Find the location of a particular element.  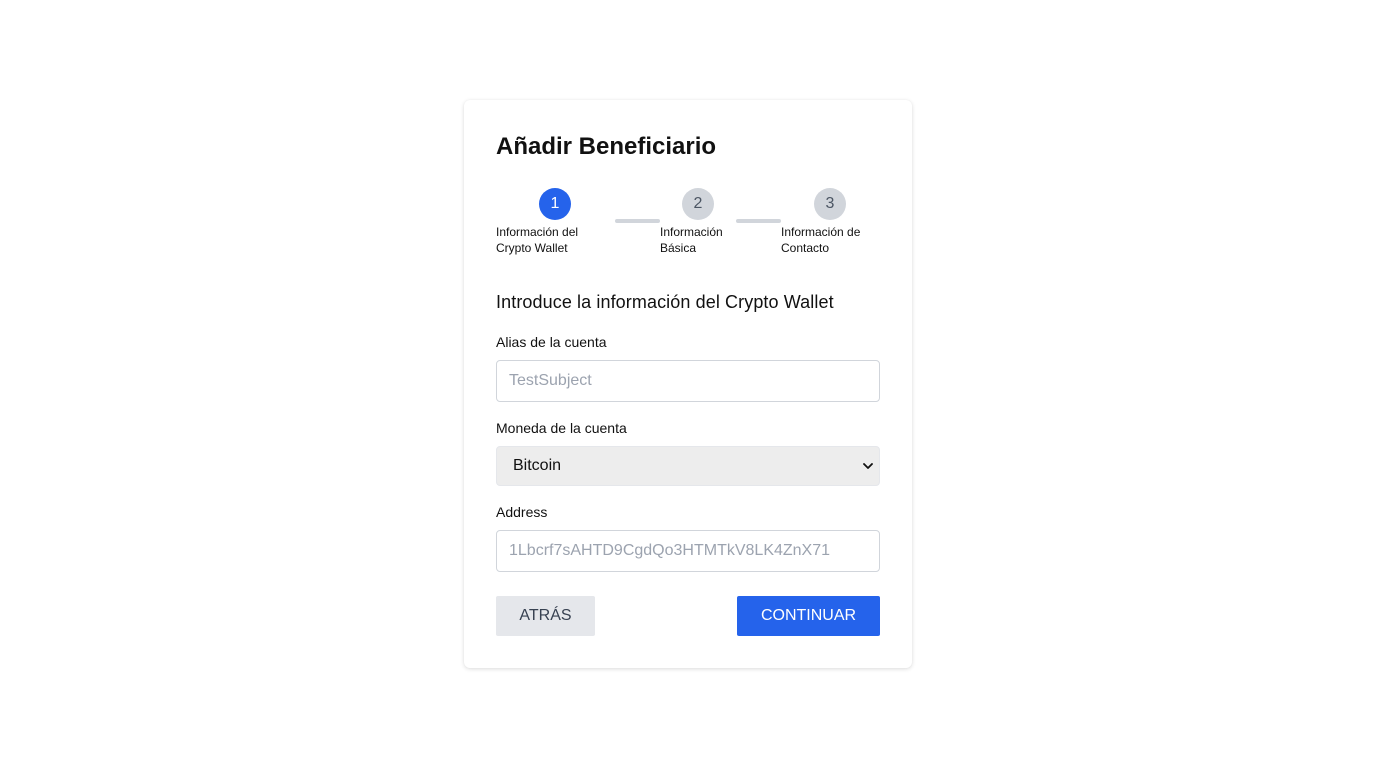

step-2-label: Información Básica is located at coordinates (691, 240).